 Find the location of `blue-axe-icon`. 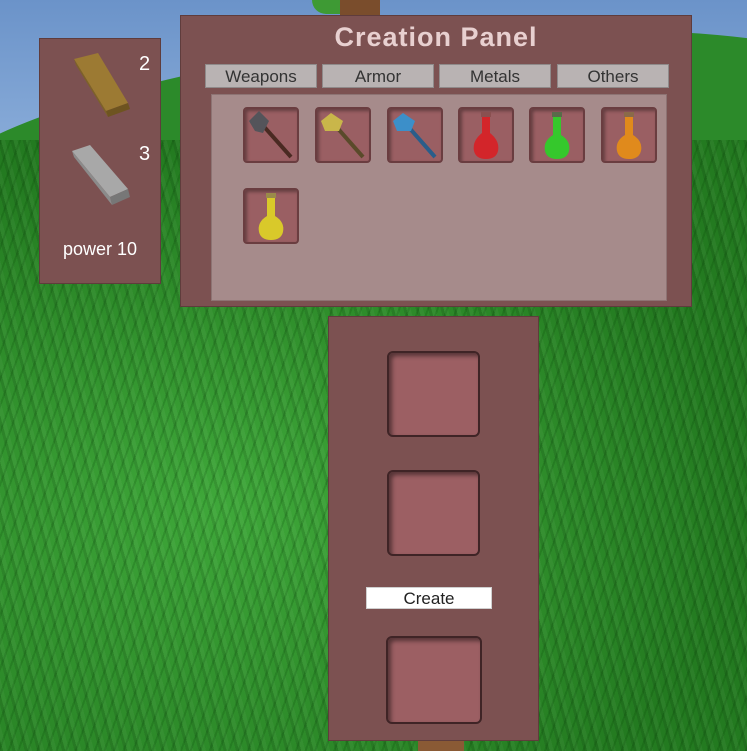

blue-axe-icon is located at coordinates (415, 135).